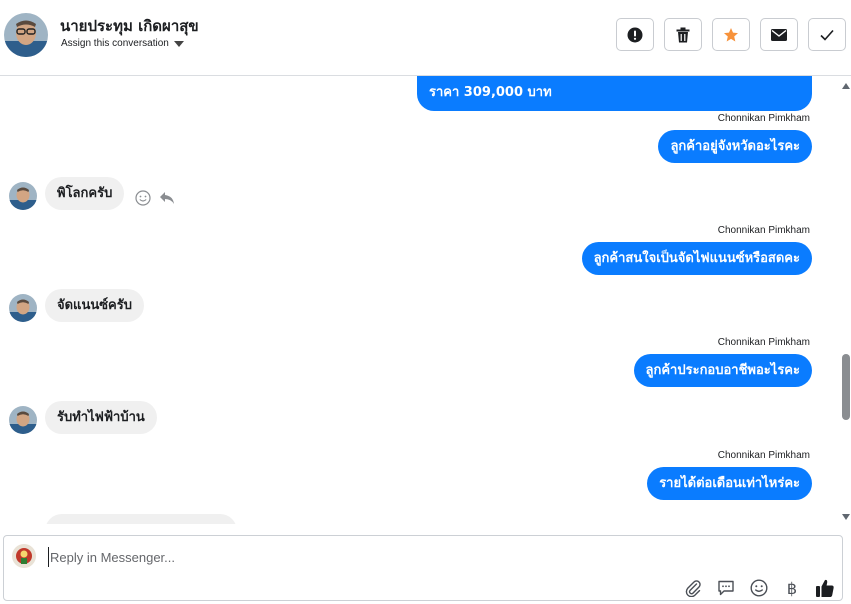 The height and width of the screenshot is (604, 851). I want to click on emoji-button, so click(759, 588).